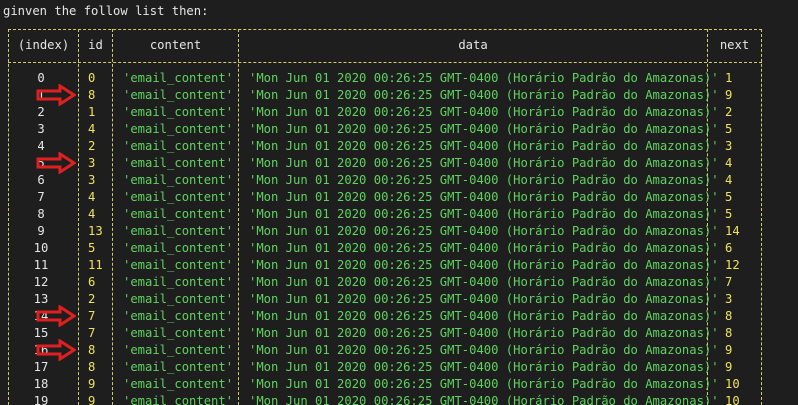  Describe the element at coordinates (95, 265) in the screenshot. I see `cell-id: 11` at that location.